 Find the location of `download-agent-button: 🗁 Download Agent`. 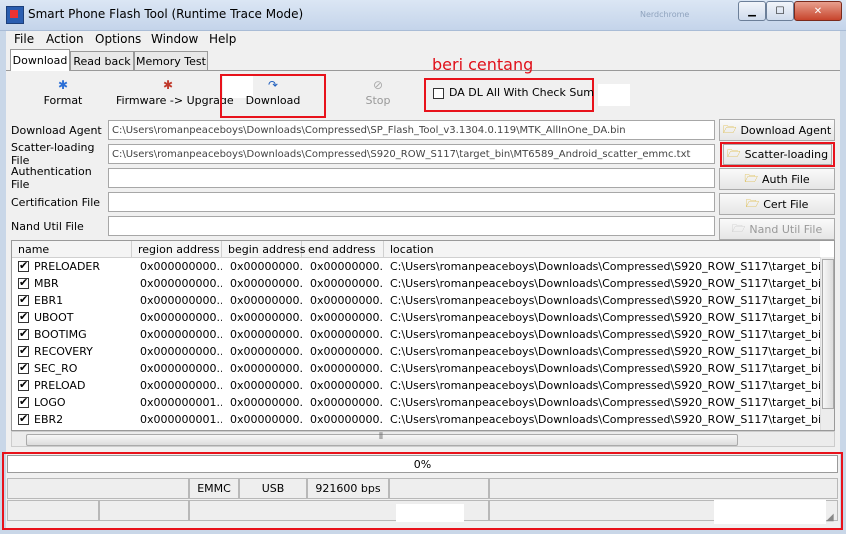

download-agent-button: 🗁 Download Agent is located at coordinates (777, 130).